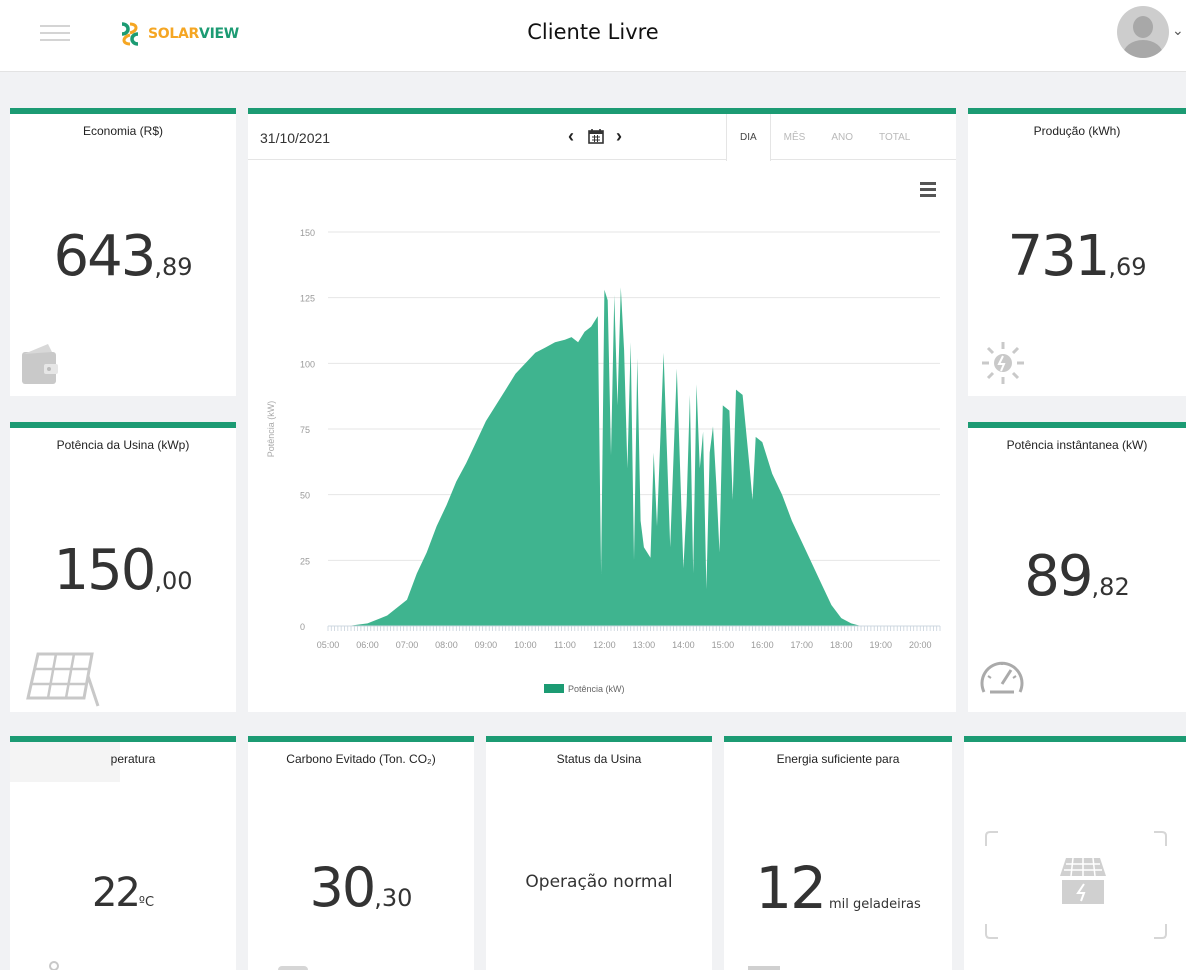 The height and width of the screenshot is (970, 1186). Describe the element at coordinates (407, 645) in the screenshot. I see `x-tick-label: 07:00` at that location.